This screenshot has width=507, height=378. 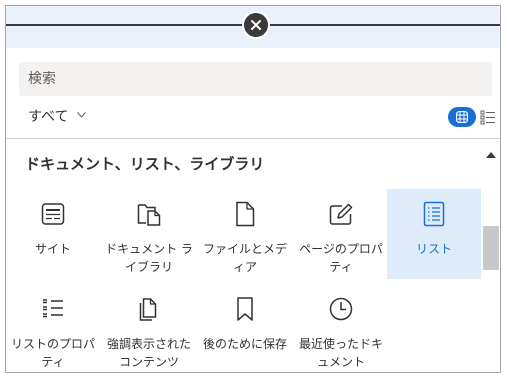 What do you see at coordinates (253, 138) in the screenshot?
I see `divider` at bounding box center [253, 138].